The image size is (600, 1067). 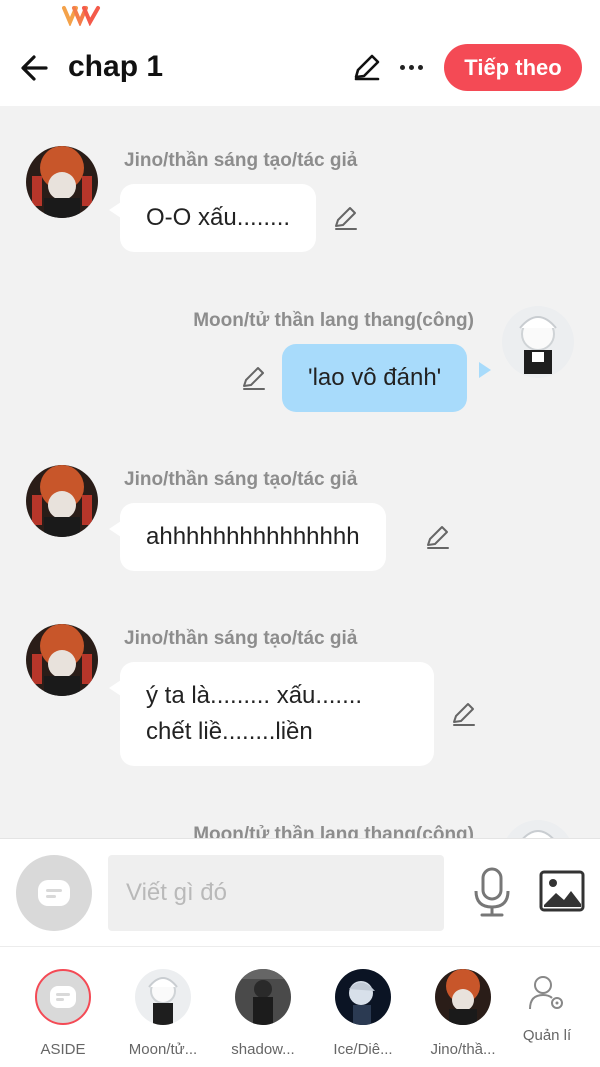 What do you see at coordinates (116, 66) in the screenshot?
I see `page-title: chap 1` at bounding box center [116, 66].